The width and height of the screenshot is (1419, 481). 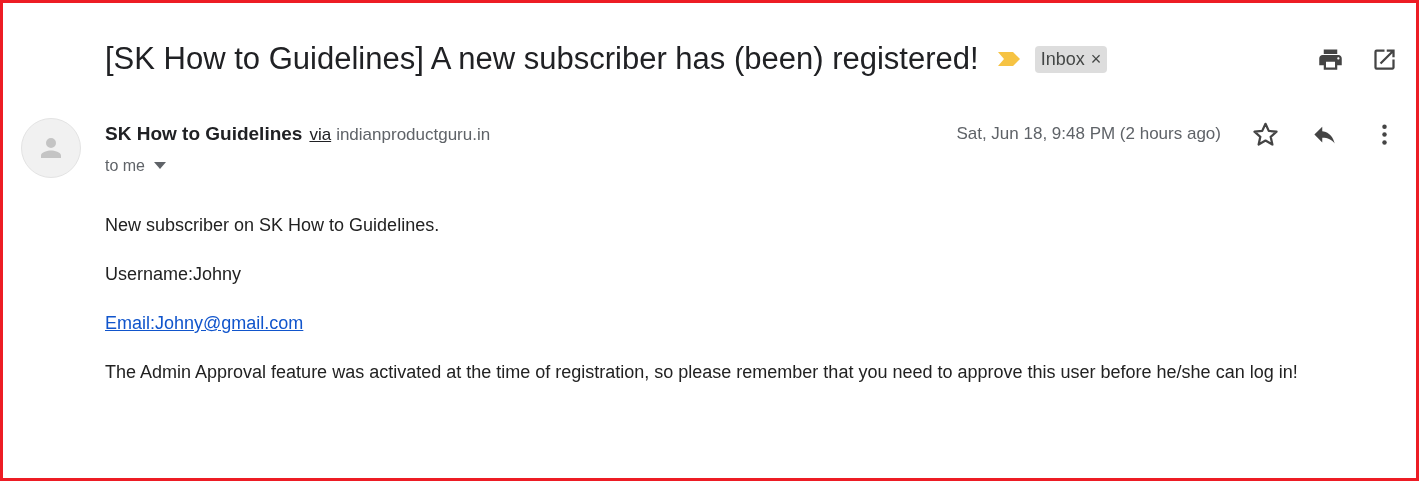 What do you see at coordinates (1265, 134) in the screenshot?
I see `star-icon` at bounding box center [1265, 134].